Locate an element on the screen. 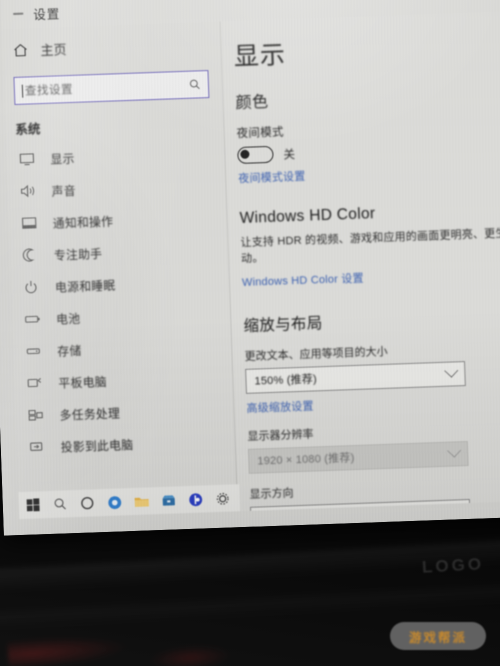 This screenshot has height=666, width=500. moon-icon is located at coordinates (31, 255).